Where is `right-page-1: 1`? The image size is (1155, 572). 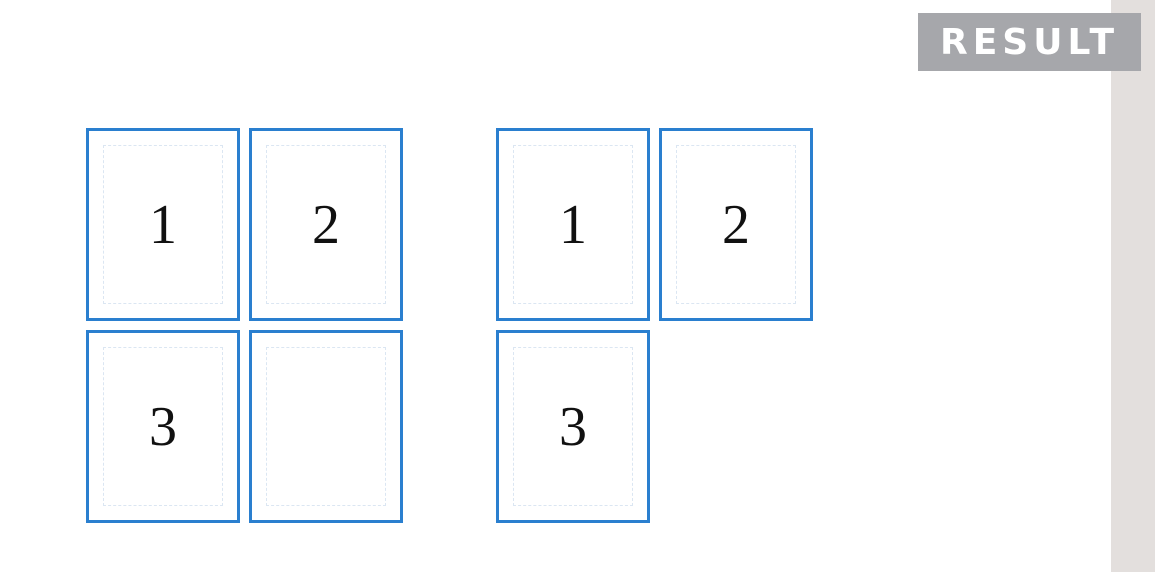
right-page-1: 1 is located at coordinates (573, 224).